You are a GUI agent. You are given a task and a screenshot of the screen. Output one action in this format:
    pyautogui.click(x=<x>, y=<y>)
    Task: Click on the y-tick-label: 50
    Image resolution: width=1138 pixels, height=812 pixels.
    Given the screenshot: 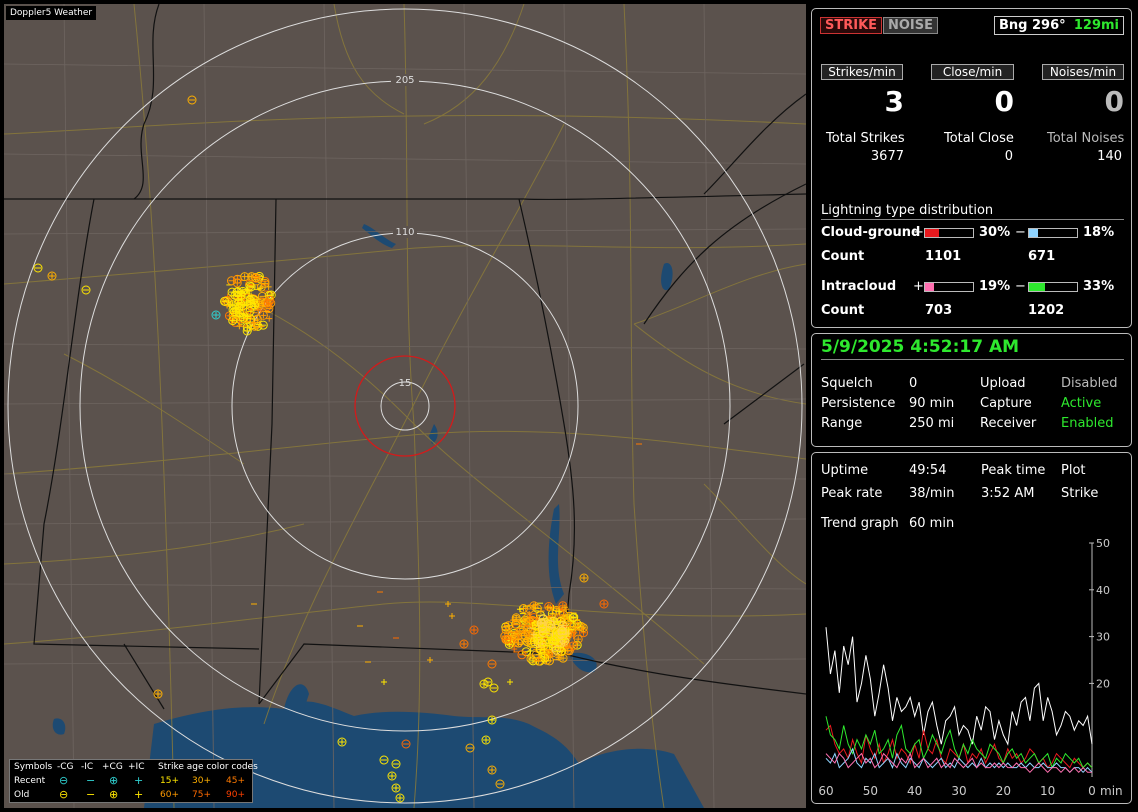 What is the action you would take?
    pyautogui.click(x=1103, y=543)
    